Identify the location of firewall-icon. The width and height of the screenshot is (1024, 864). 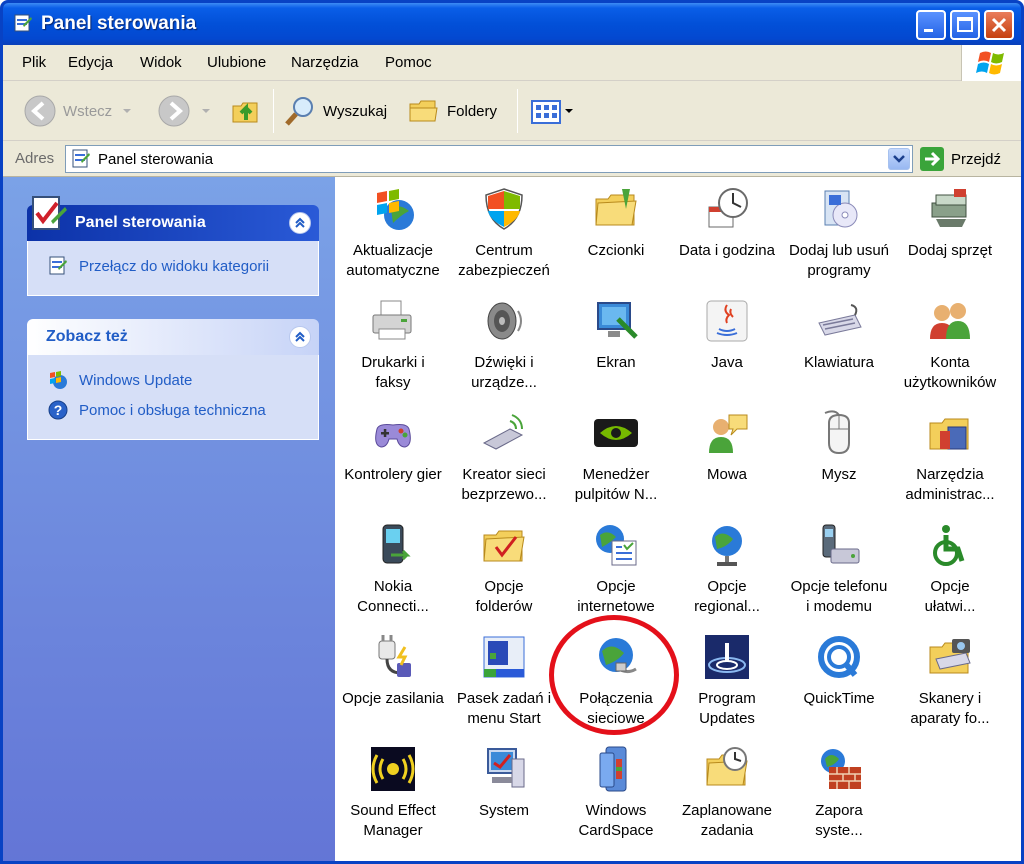
(841, 769).